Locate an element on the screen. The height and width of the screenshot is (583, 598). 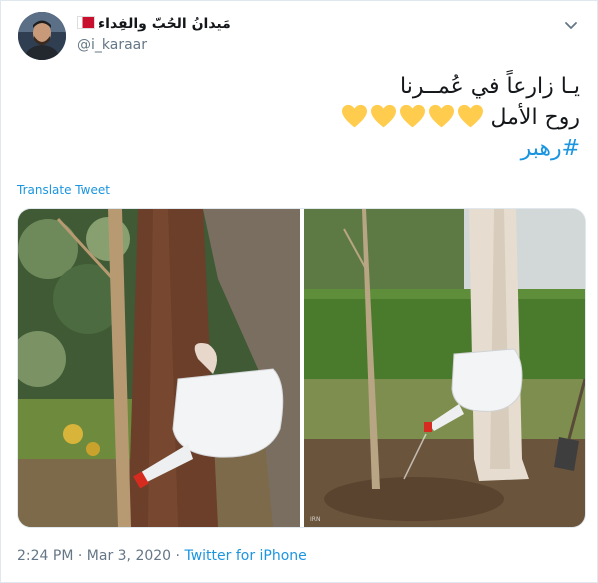
tweet-text: يـا زارعاً في عُمــرنا روح الأمل #رهبر is located at coordinates (300, 117).